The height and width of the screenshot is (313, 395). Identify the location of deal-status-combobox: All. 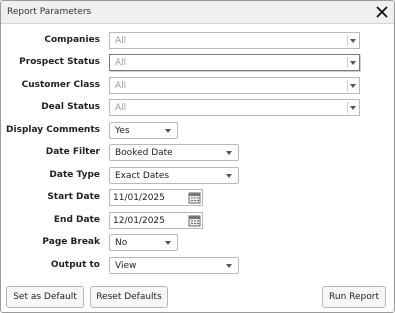
(234, 107).